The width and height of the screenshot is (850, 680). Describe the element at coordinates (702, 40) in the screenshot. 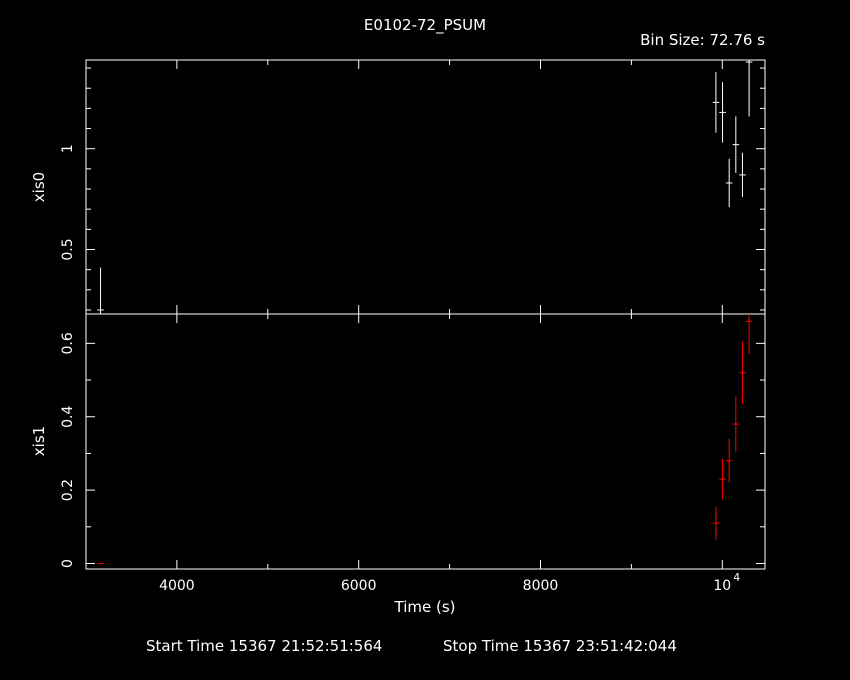

I see `bin-size-label: Bin Size: 72.76 s` at that location.